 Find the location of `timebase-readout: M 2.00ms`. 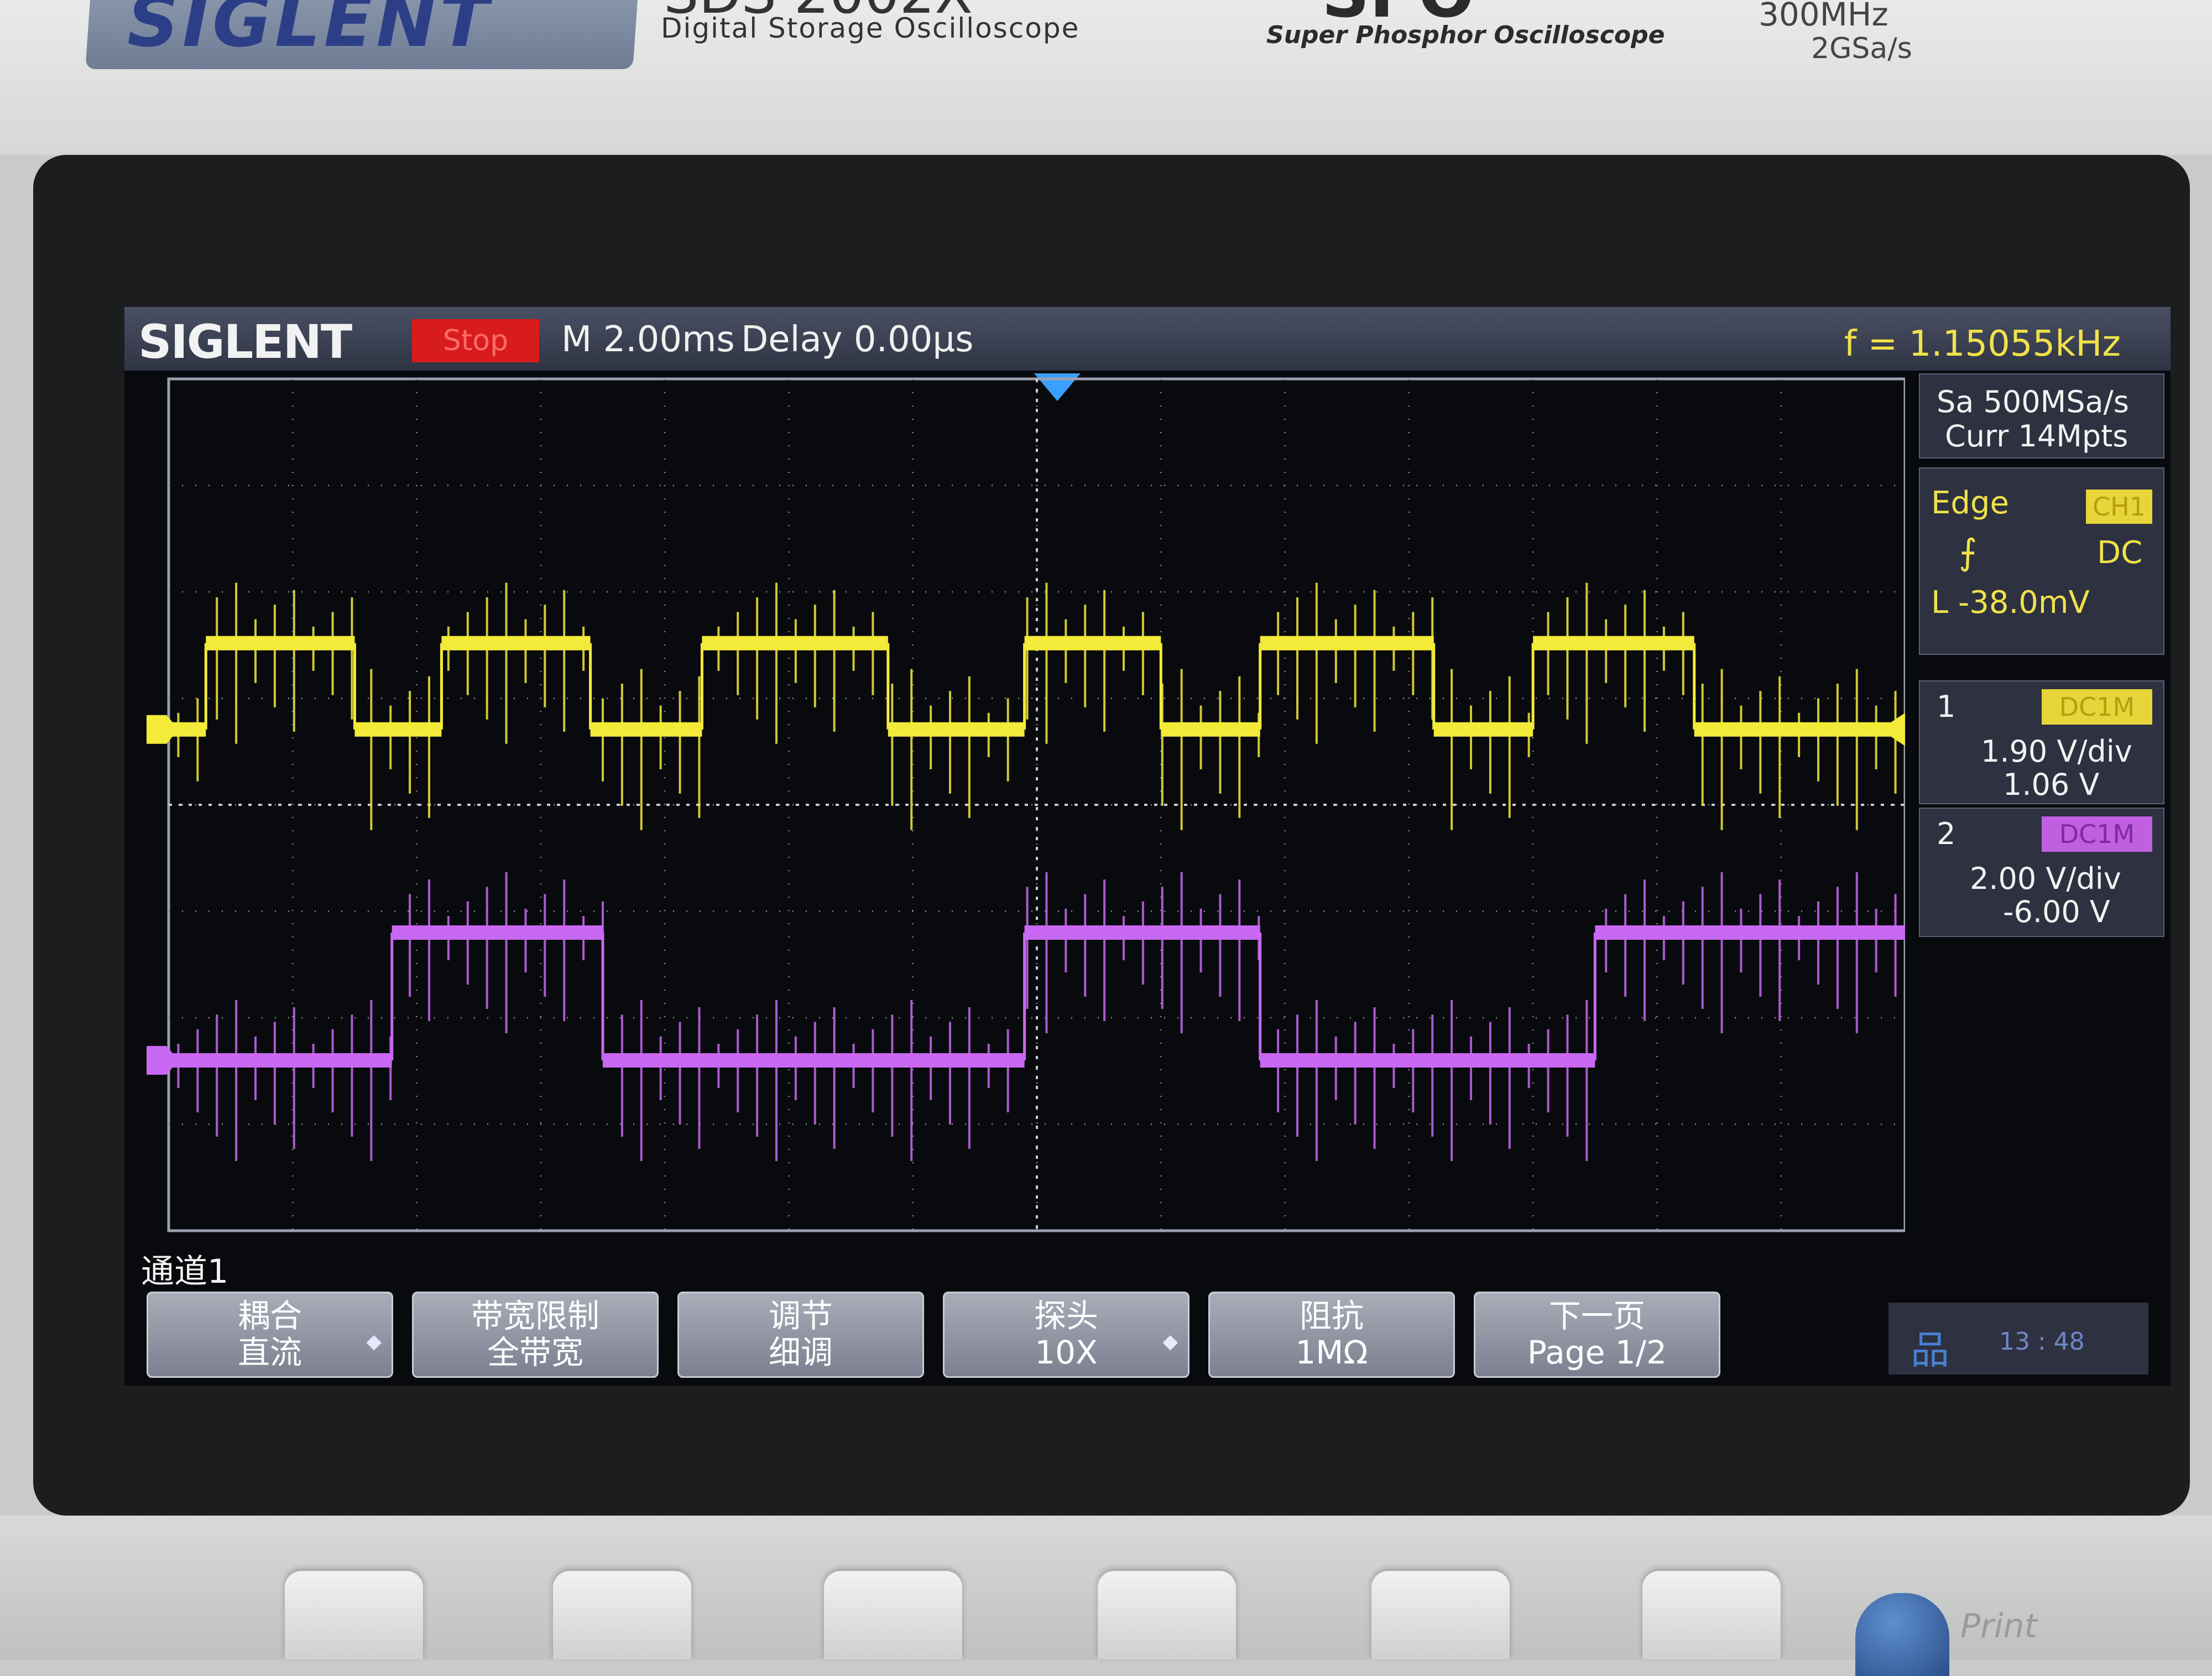

timebase-readout: M 2.00ms is located at coordinates (648, 339).